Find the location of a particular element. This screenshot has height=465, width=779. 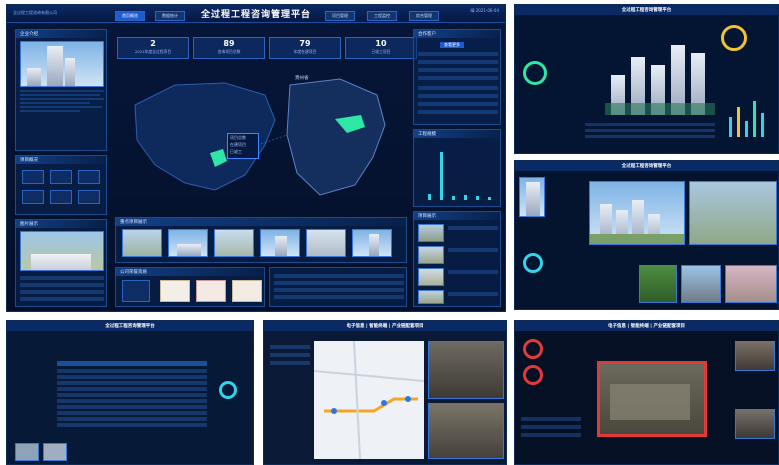

key-projects-panel: 重点项目展示 is located at coordinates (261, 240).